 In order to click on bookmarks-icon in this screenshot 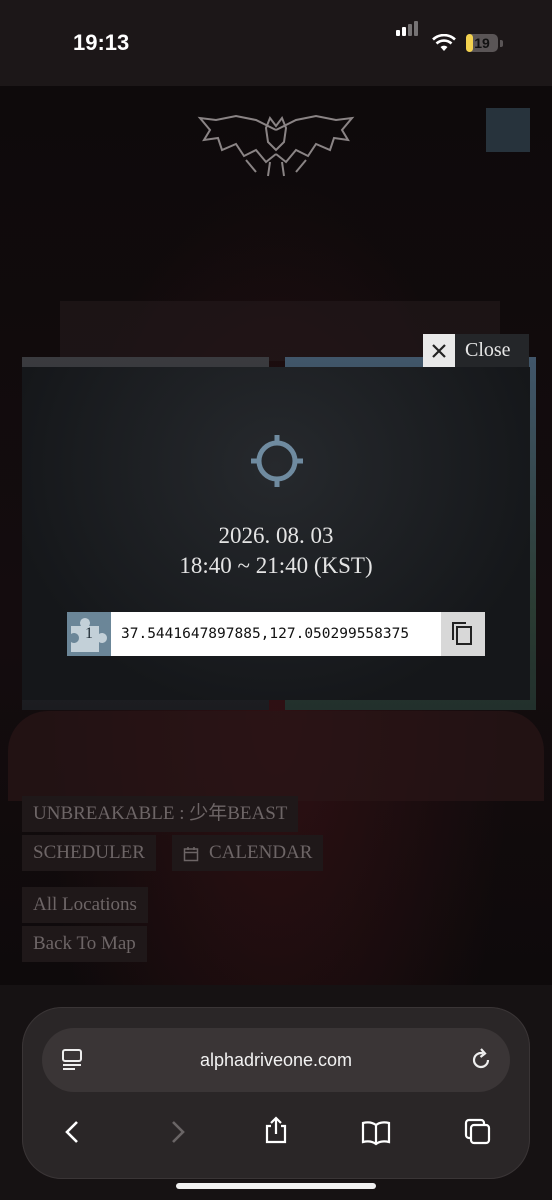, I will do `click(376, 1132)`.